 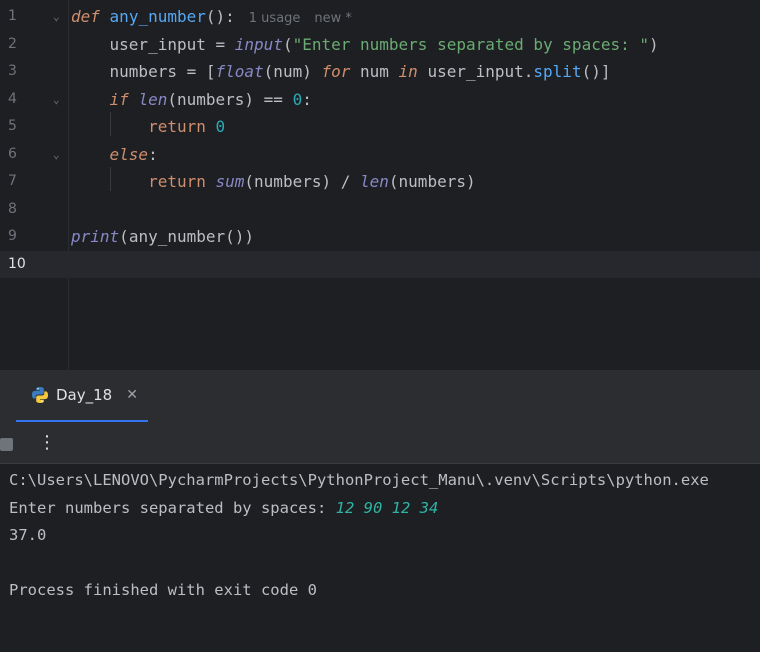 What do you see at coordinates (220, 16) in the screenshot?
I see `code-token: ():` at bounding box center [220, 16].